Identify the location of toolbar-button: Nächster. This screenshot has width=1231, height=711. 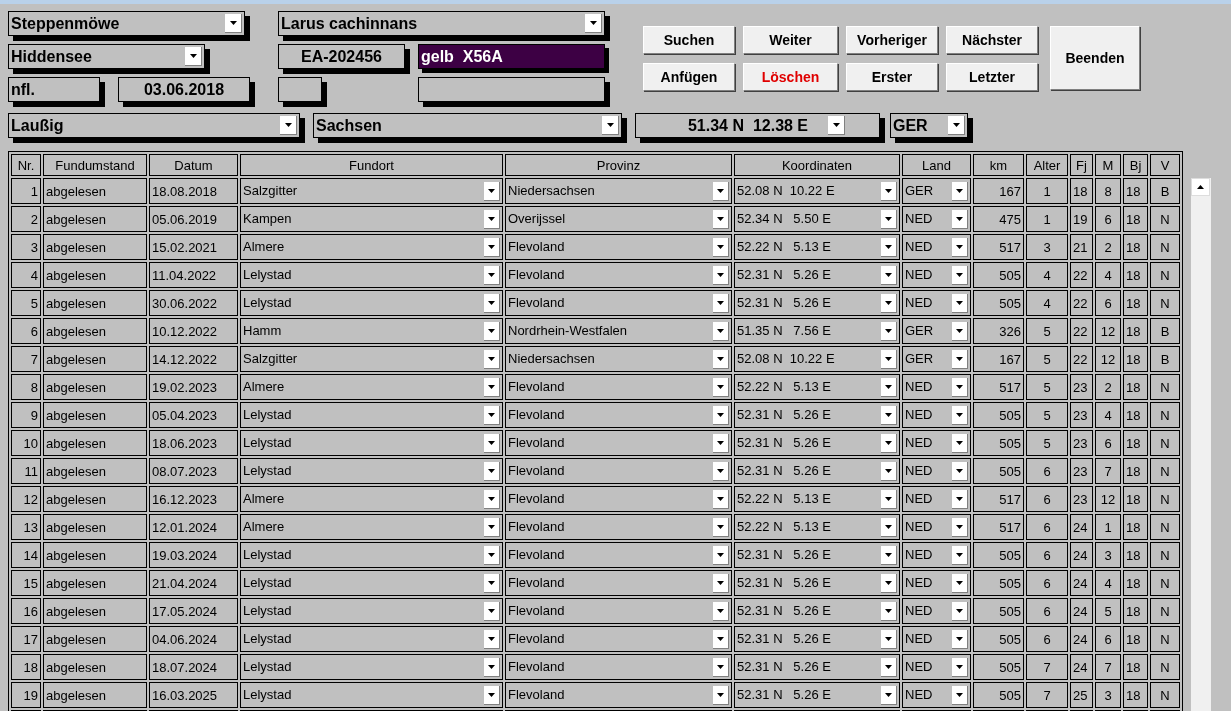
(992, 40).